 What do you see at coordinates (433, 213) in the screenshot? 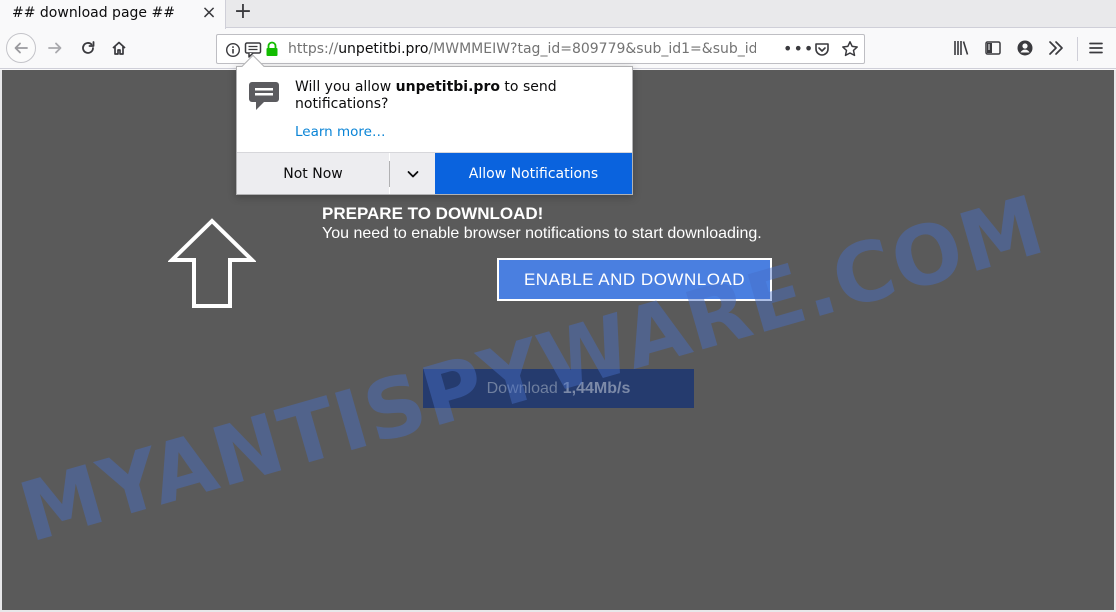
I see `prepare-heading: PREPARE TO DOWNLOAD!` at bounding box center [433, 213].